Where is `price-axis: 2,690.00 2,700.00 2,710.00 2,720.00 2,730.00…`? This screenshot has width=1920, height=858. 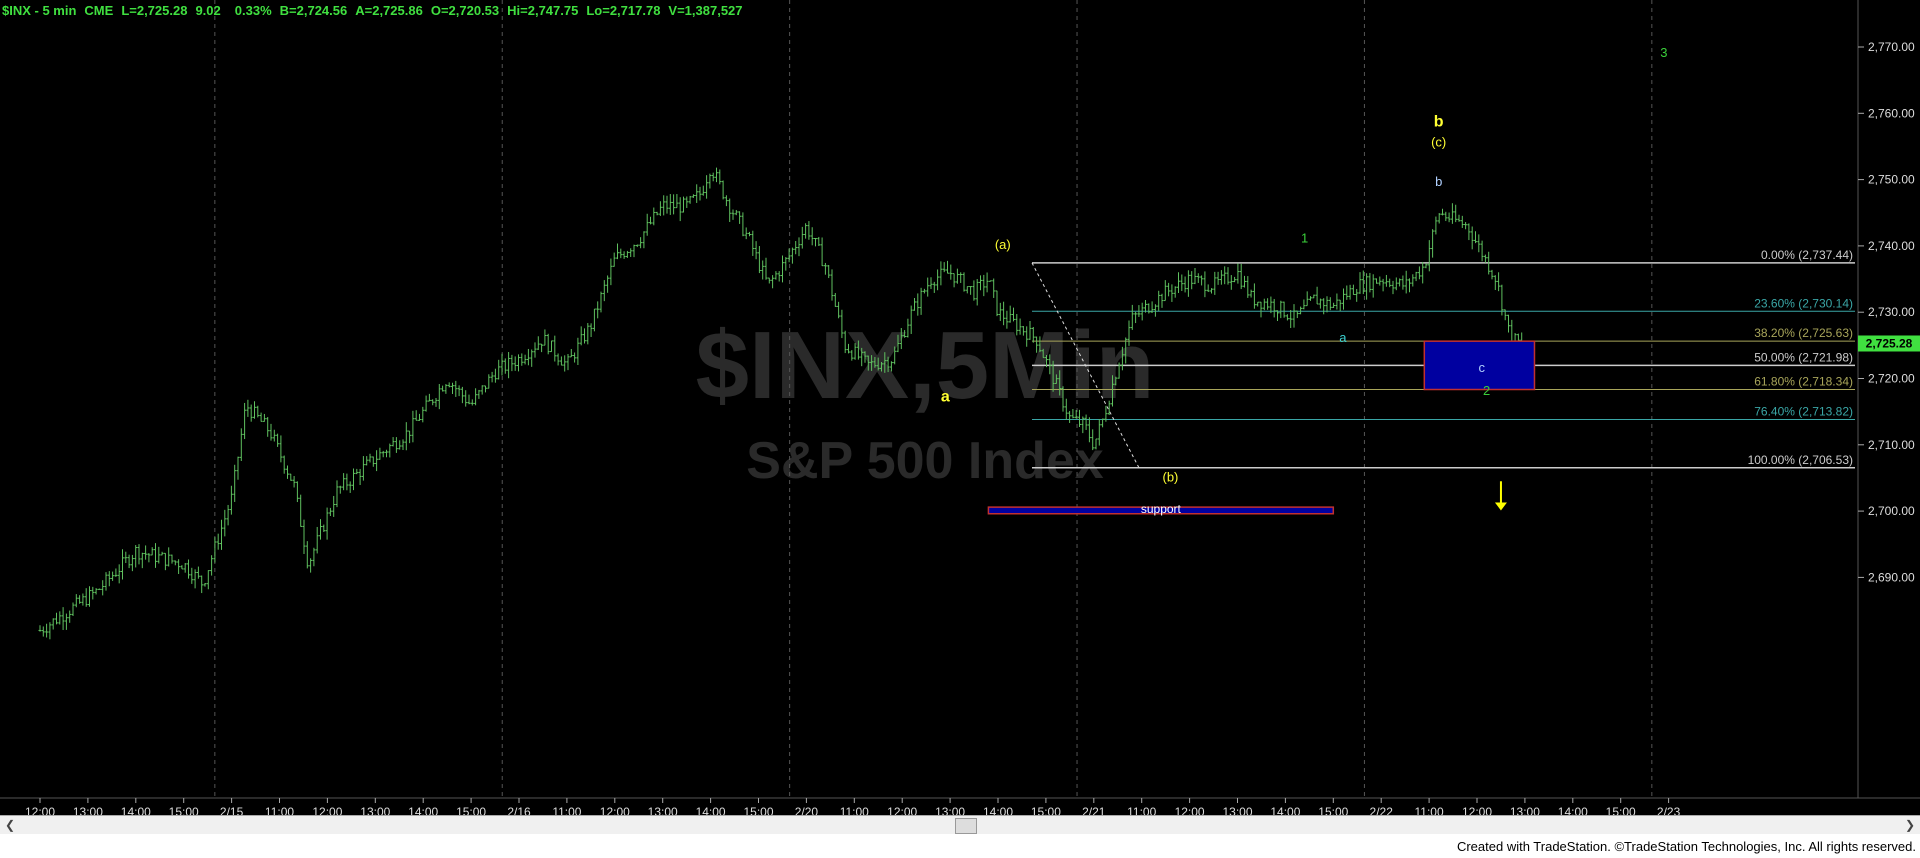
price-axis: 2,690.00 2,700.00 2,710.00 2,720.00 2,730.00… is located at coordinates (1886, 312).